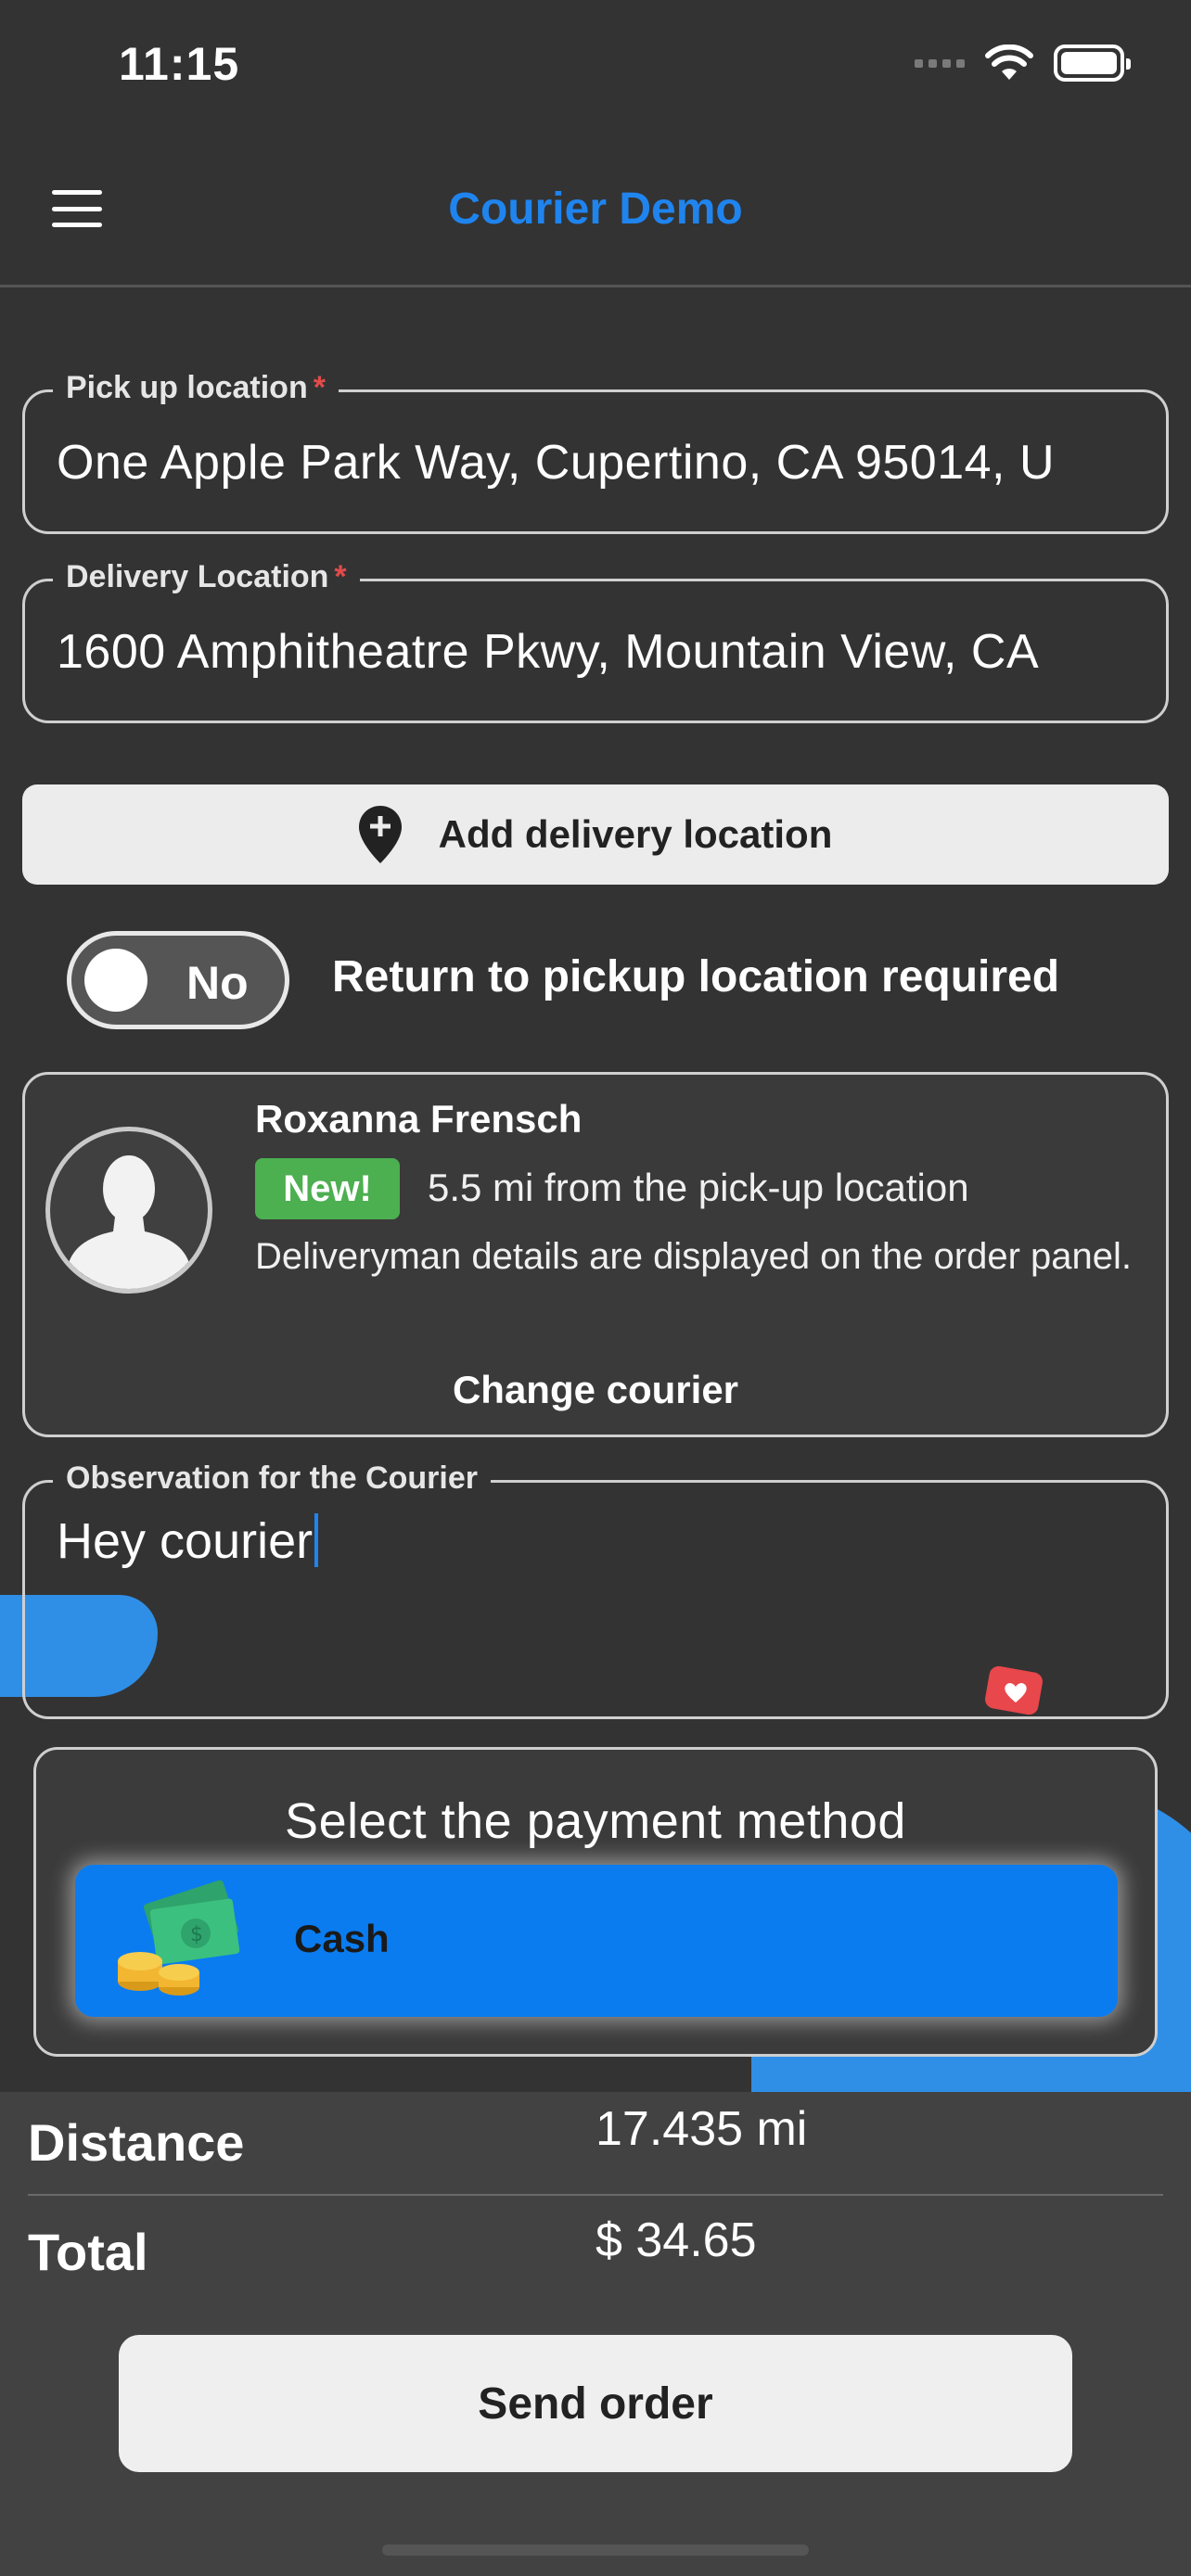 This screenshot has height=2576, width=1191. I want to click on text-caret, so click(316, 1540).